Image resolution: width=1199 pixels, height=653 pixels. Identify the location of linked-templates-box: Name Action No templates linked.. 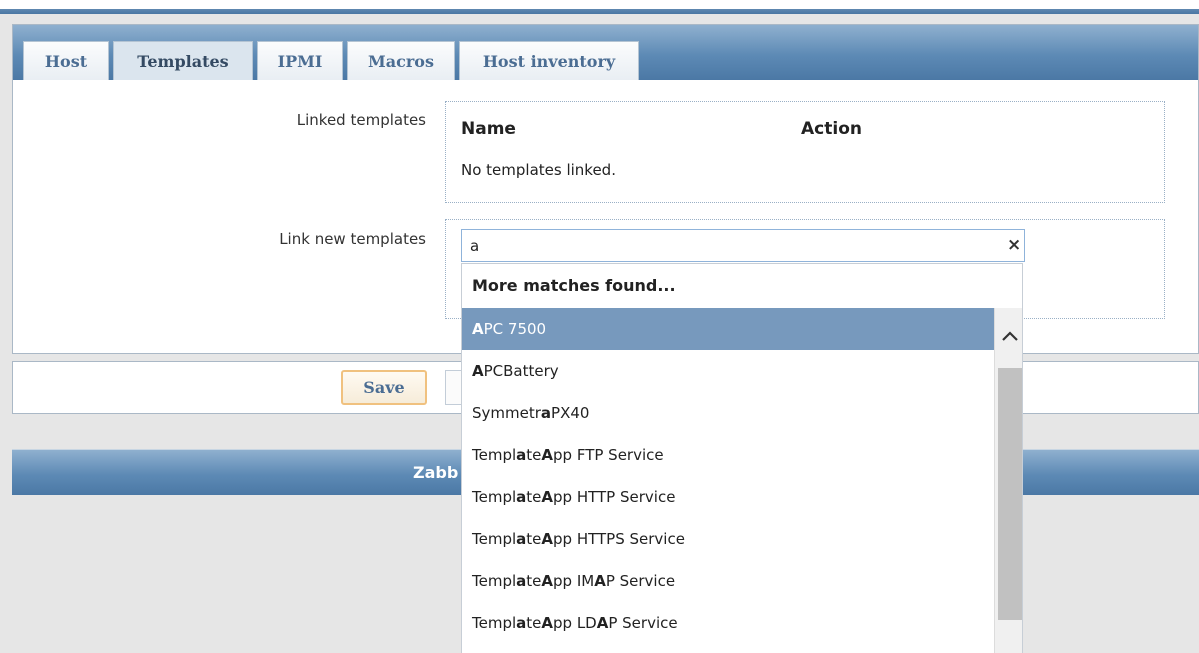
(805, 152).